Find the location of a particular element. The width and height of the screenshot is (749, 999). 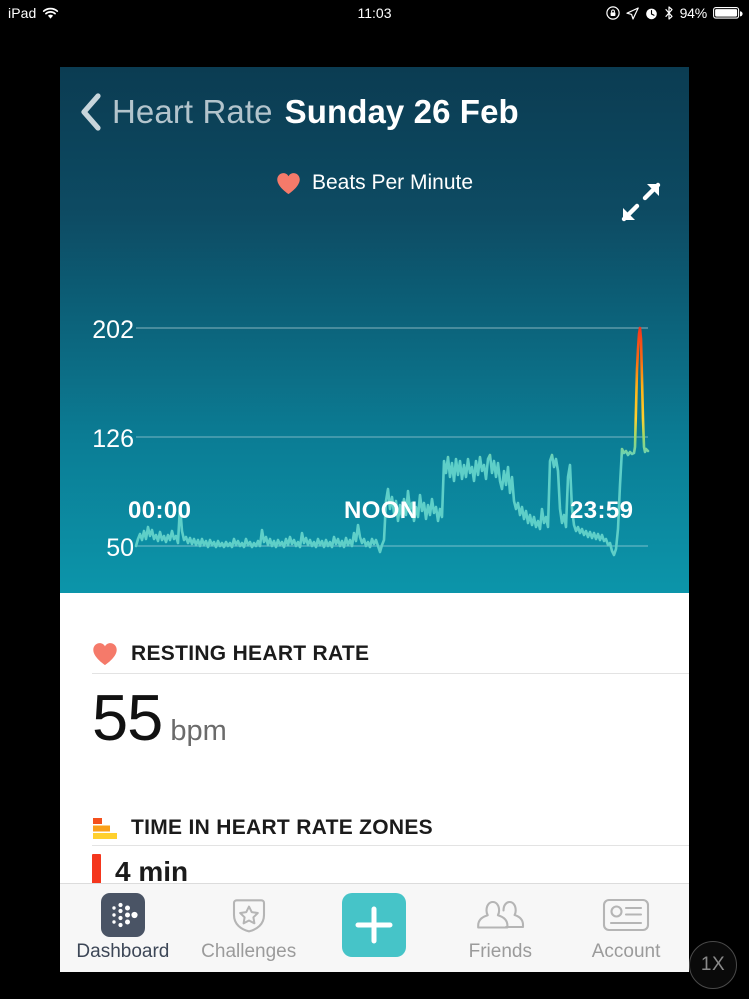

clock-time: 11:03 is located at coordinates (374, 13).